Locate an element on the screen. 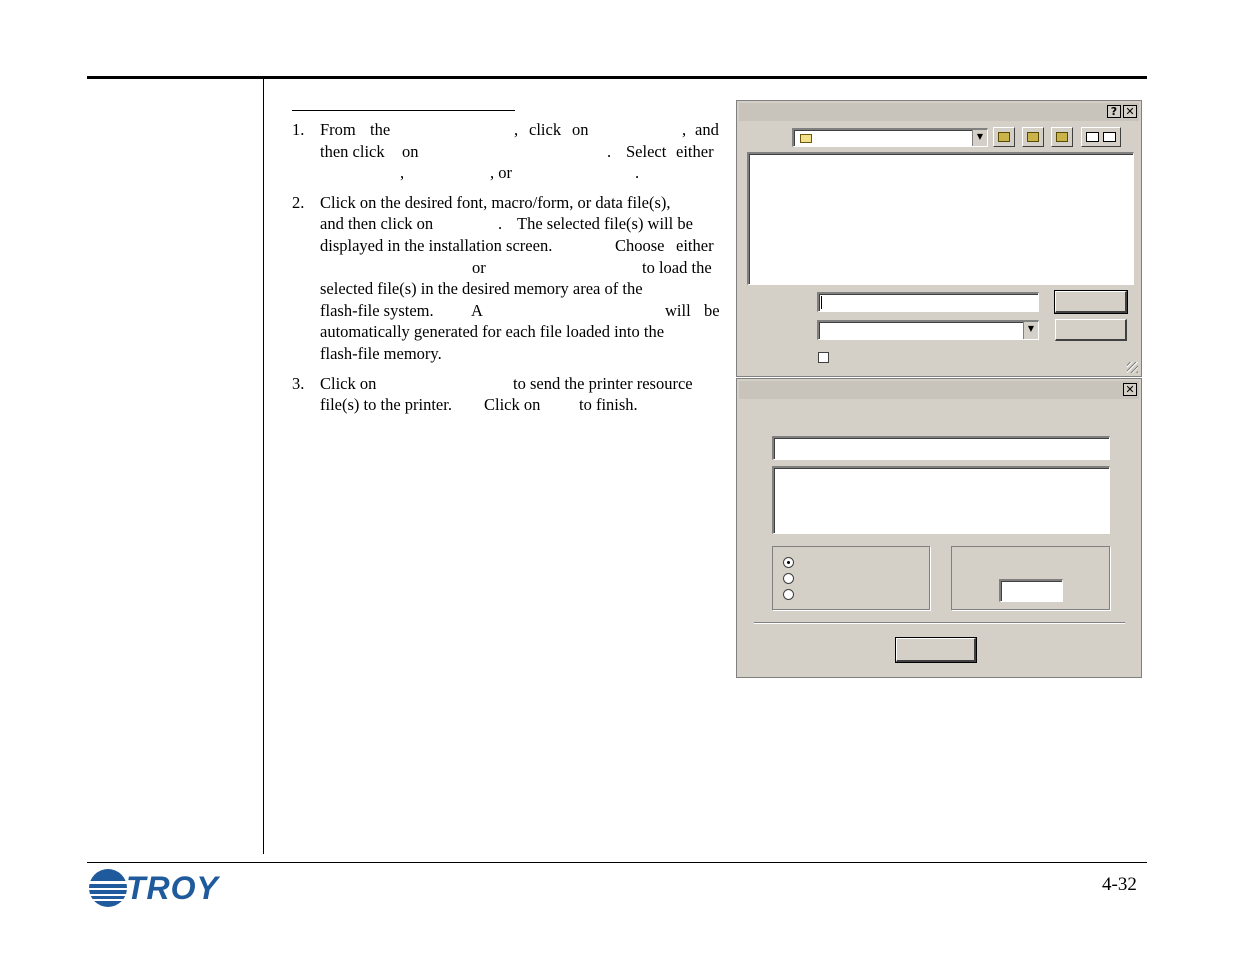  step-text: From is located at coordinates (338, 129).